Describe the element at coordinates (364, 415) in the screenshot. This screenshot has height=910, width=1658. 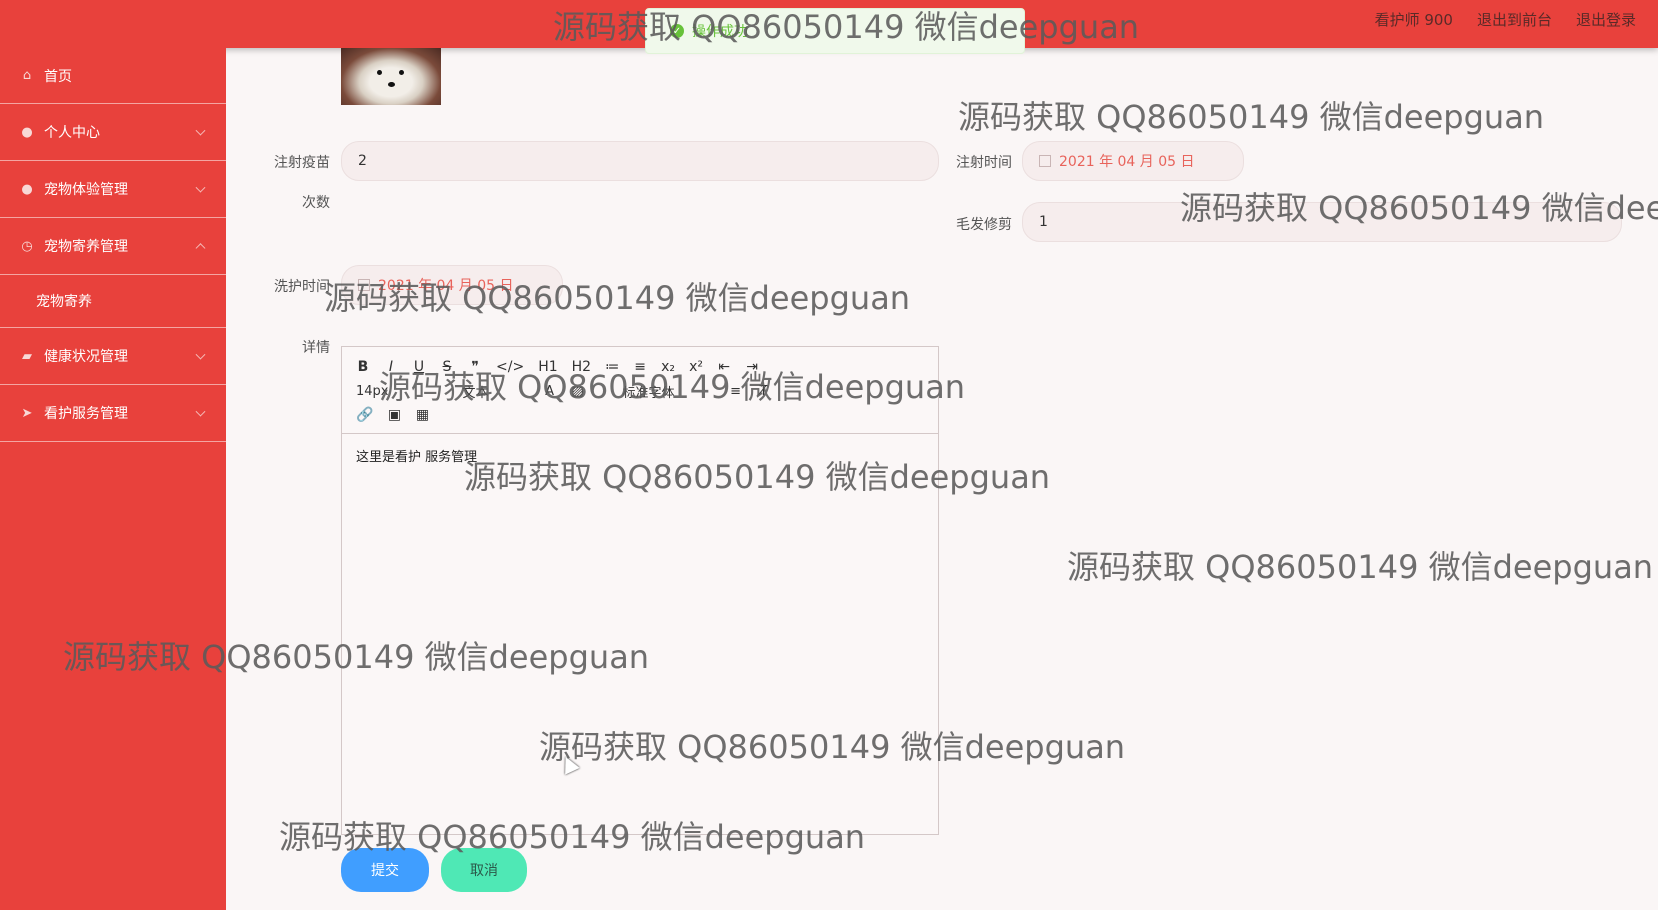
I see `link-icon: 🔗` at that location.